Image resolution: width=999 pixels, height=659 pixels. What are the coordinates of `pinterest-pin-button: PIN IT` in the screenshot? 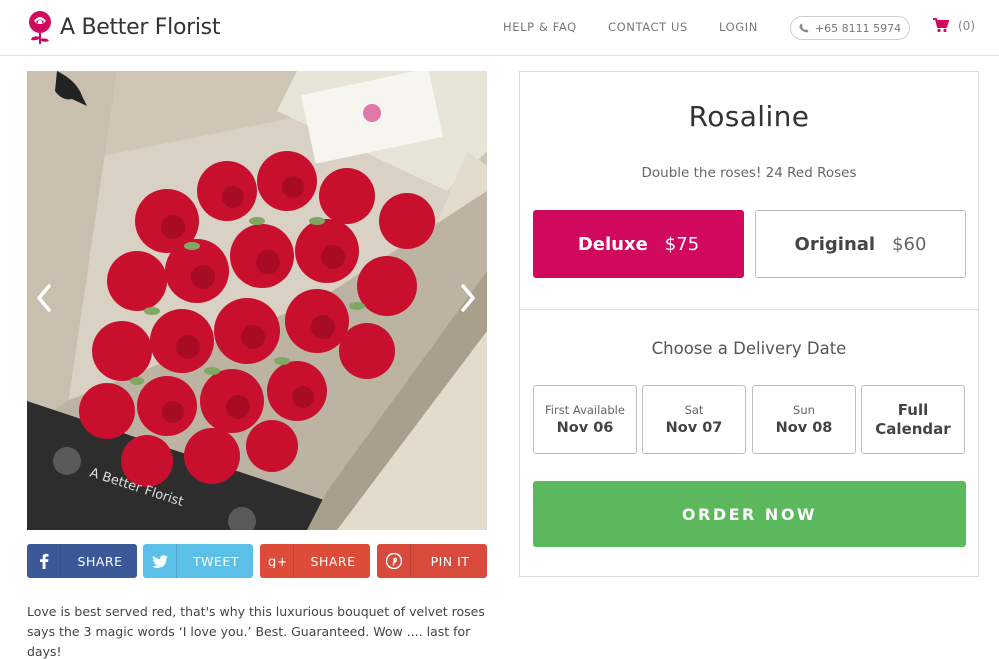 It's located at (432, 561).